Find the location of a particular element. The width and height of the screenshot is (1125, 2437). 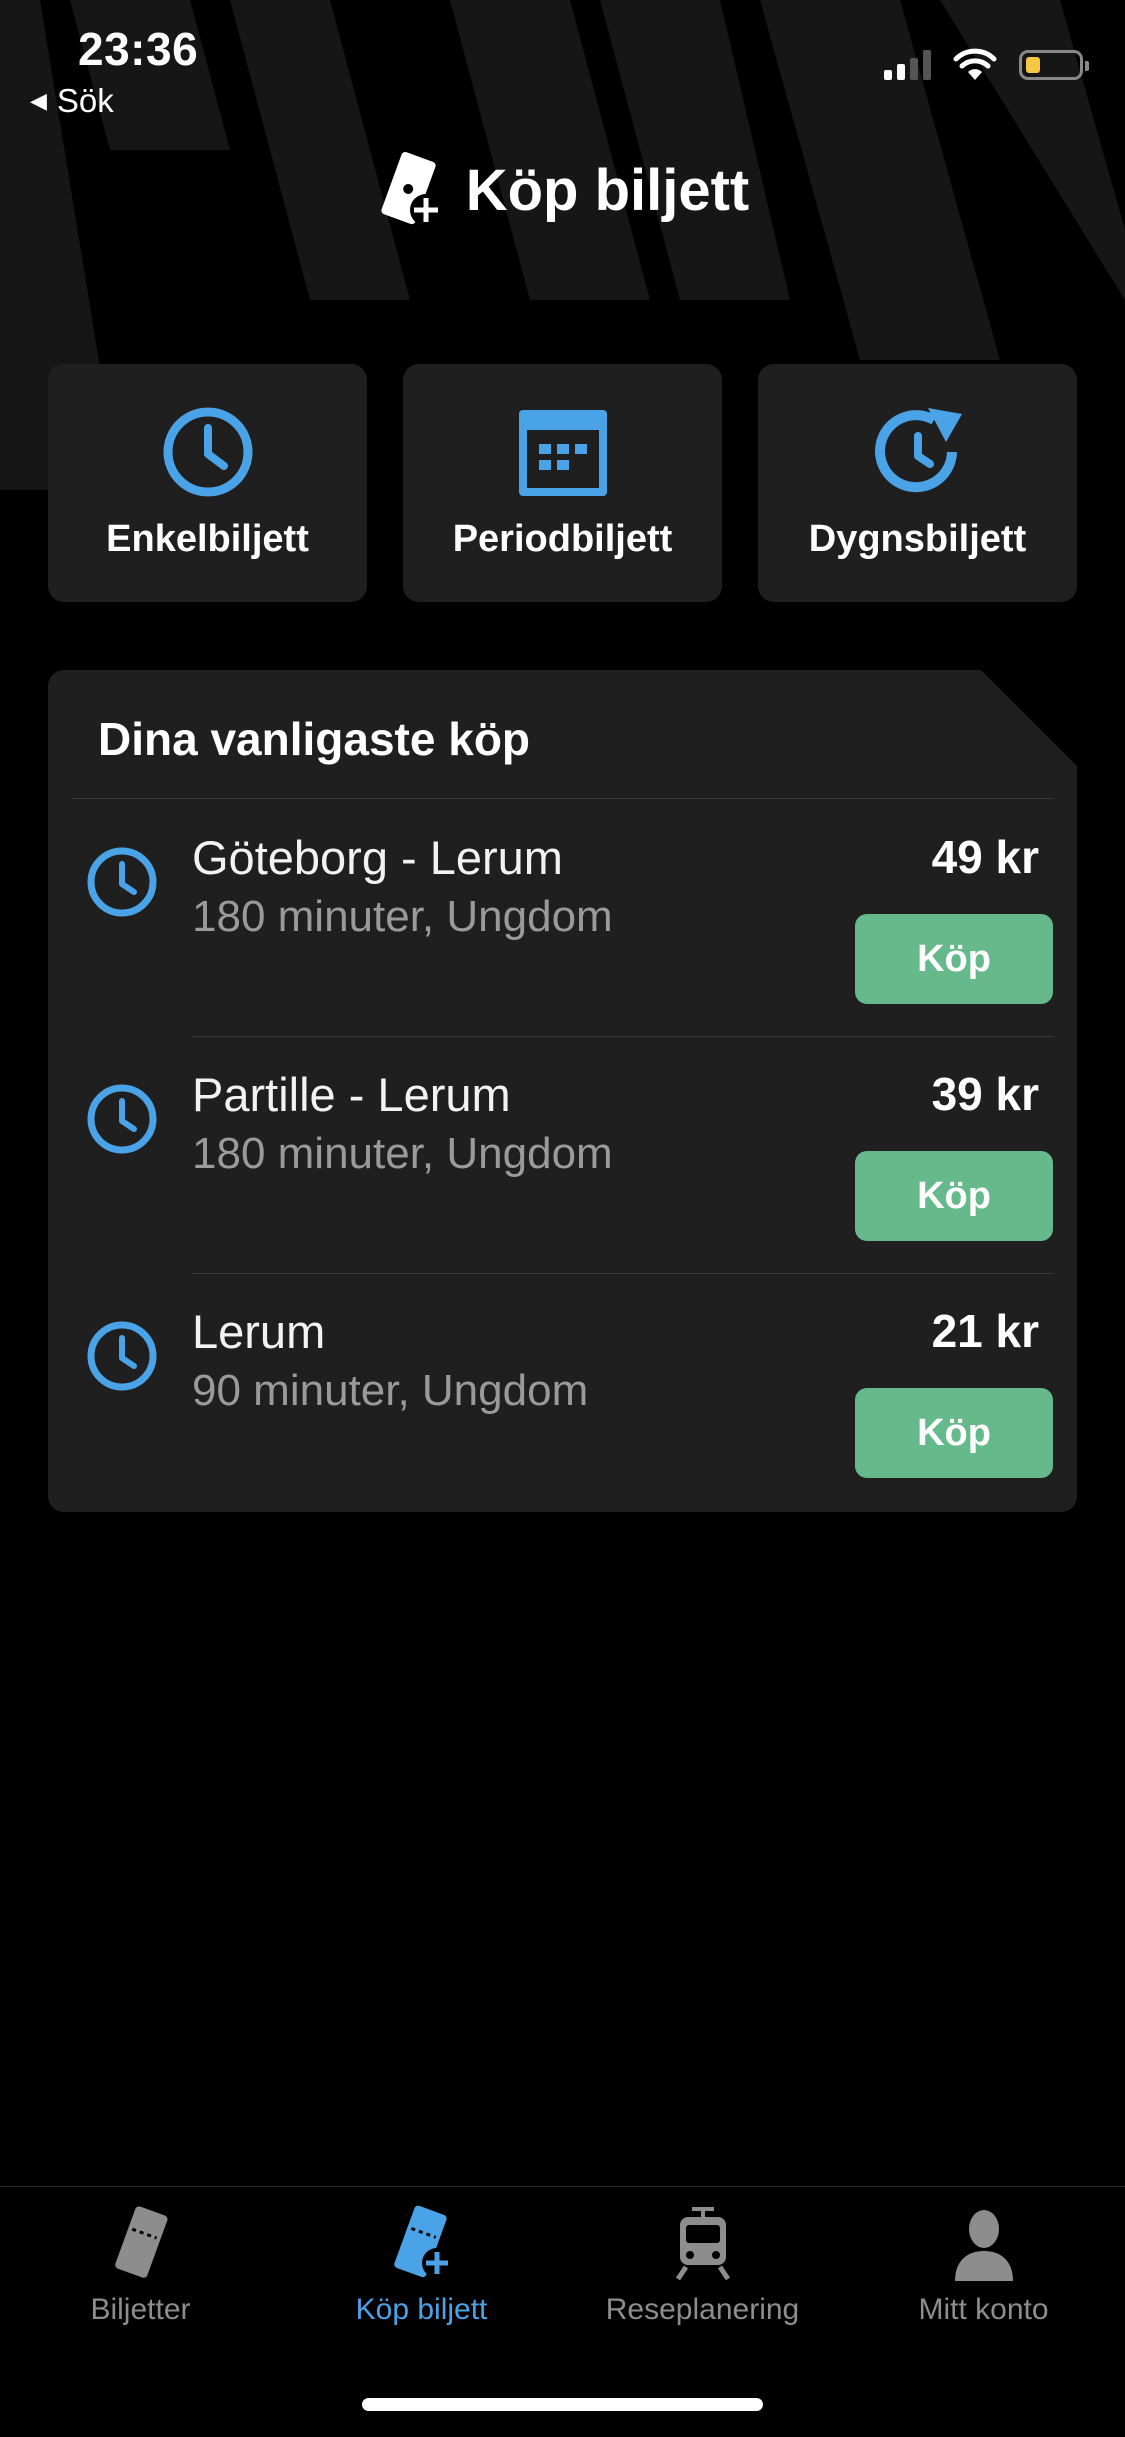

tab-label: Köp biljett is located at coordinates (421, 2309).